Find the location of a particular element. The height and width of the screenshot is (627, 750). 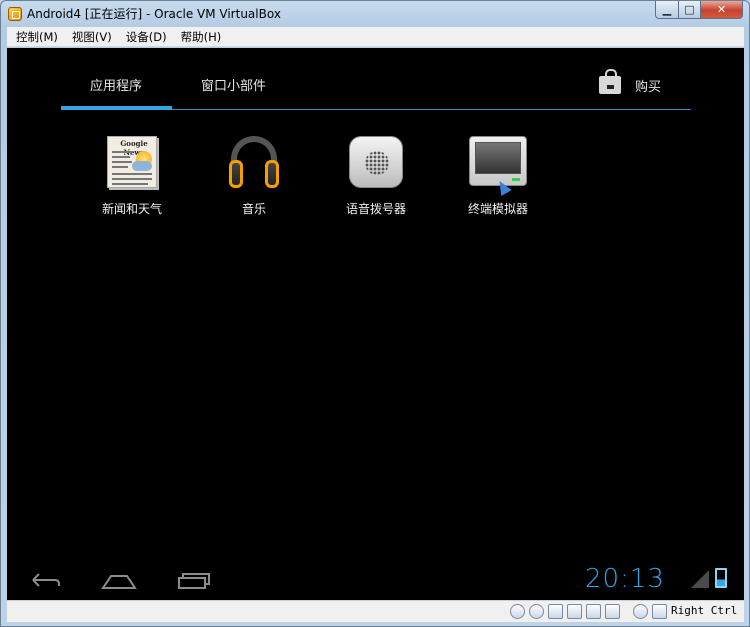

news-weather-icon: Google News is located at coordinates (132, 163).